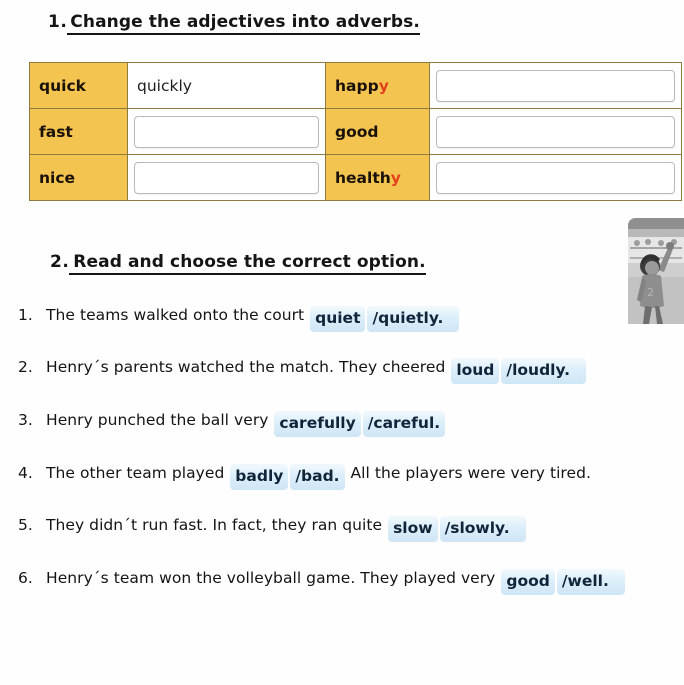 Image resolution: width=684 pixels, height=685 pixels. I want to click on option-b-1: /quietly., so click(413, 319).